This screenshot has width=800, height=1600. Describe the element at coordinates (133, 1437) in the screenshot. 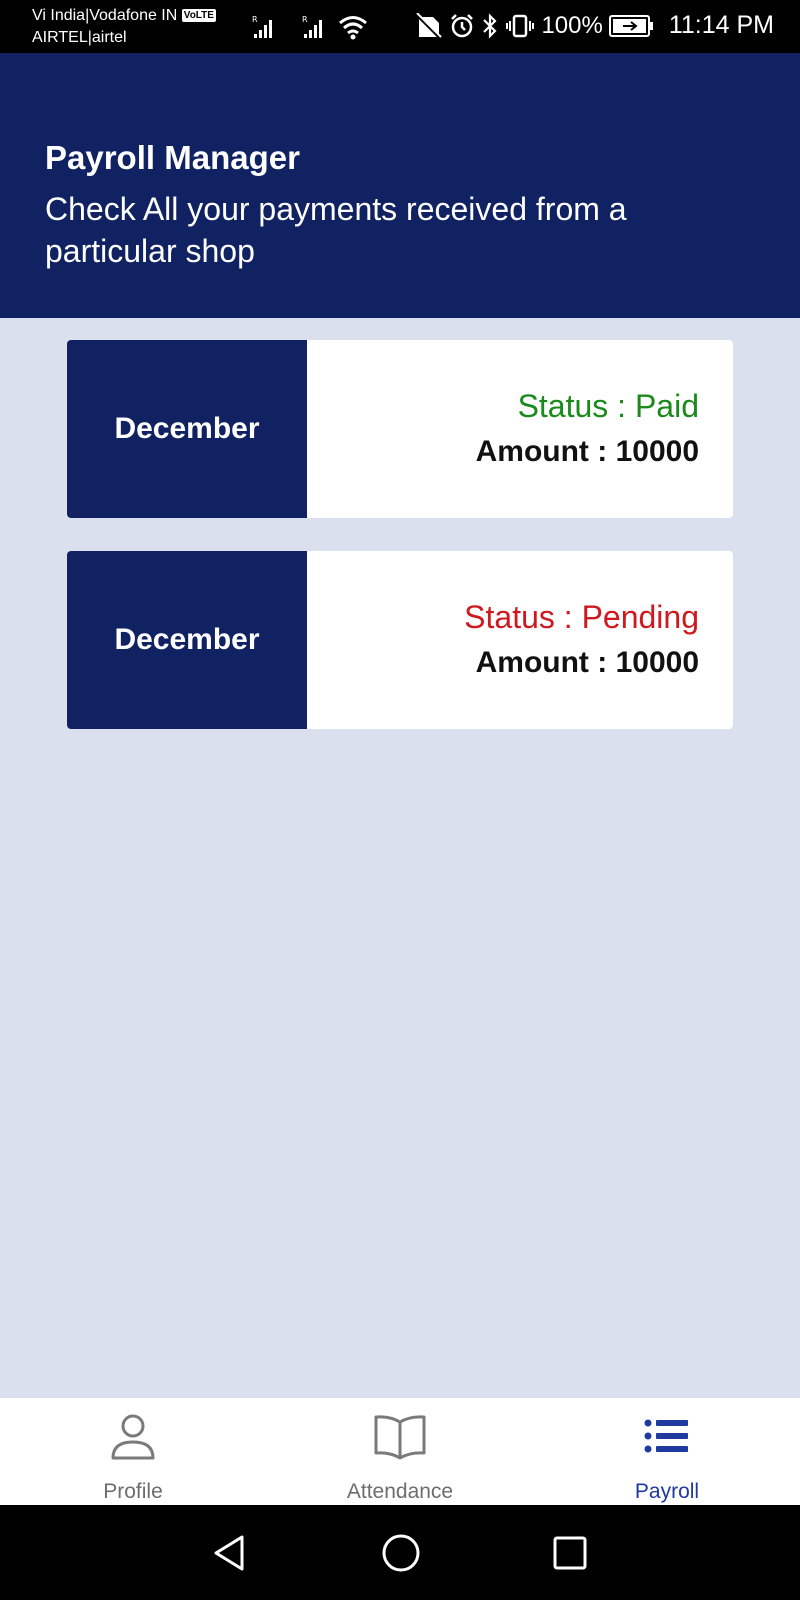

I see `person-icon` at that location.